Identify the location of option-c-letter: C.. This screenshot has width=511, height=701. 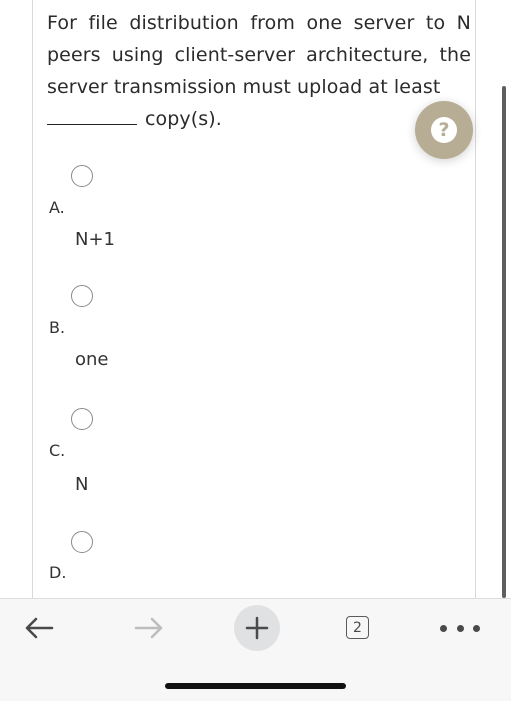
(57, 450).